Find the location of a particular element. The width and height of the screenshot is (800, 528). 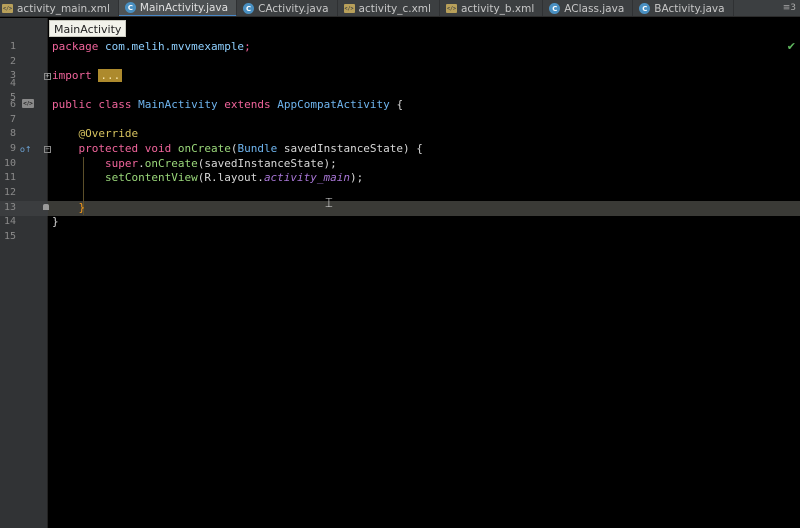

tab-main-activity-java: C MainActivity.java is located at coordinates (178, 8).